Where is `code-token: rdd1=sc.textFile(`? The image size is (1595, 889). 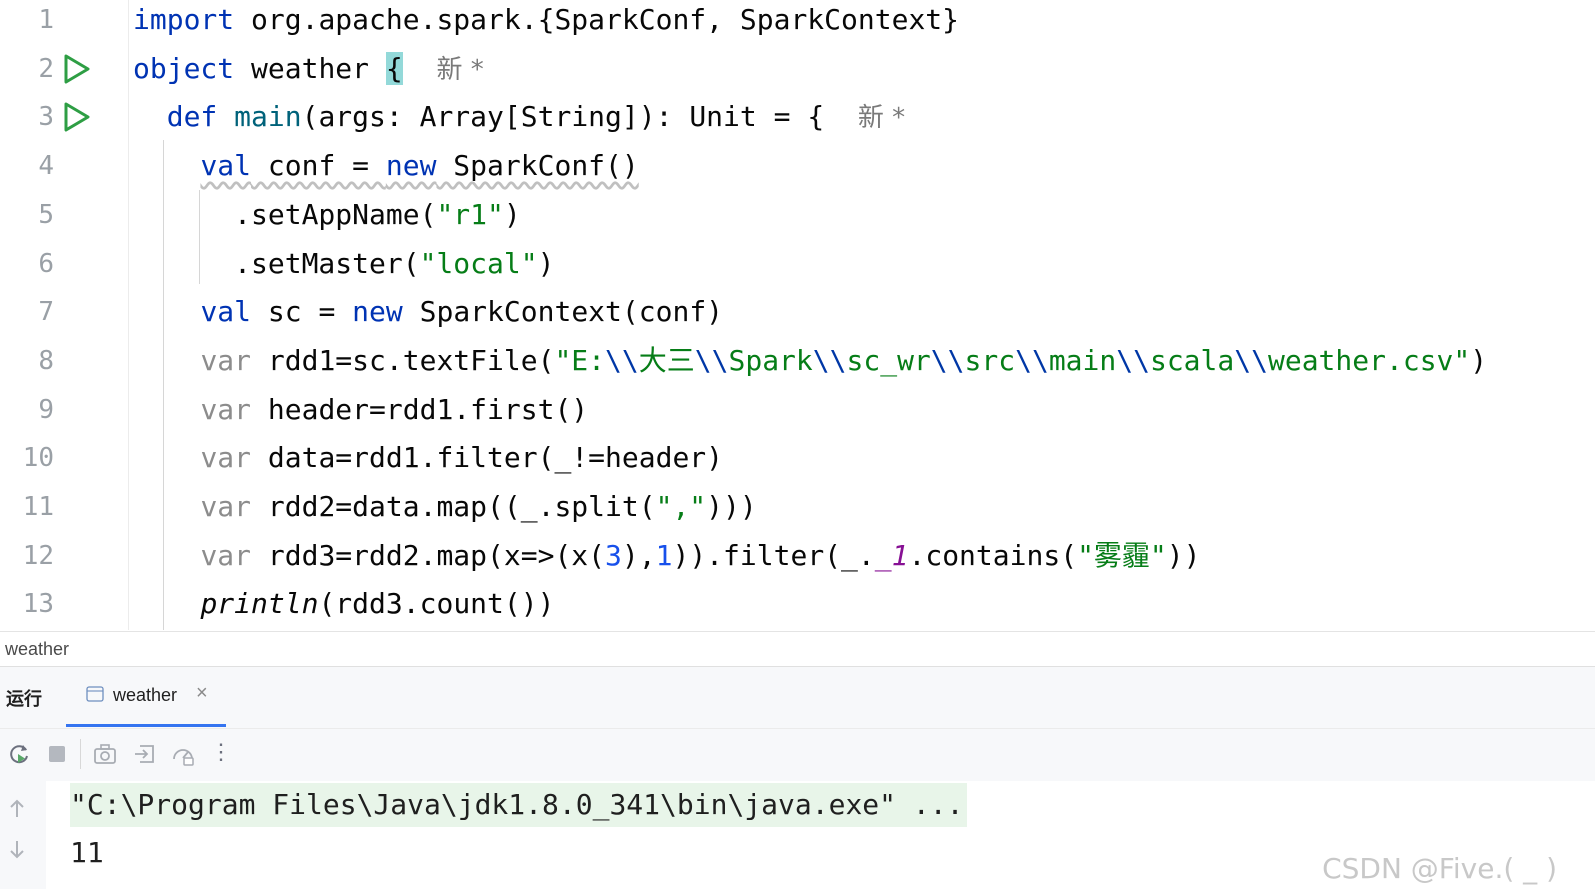 code-token: rdd1=sc.textFile( is located at coordinates (403, 360).